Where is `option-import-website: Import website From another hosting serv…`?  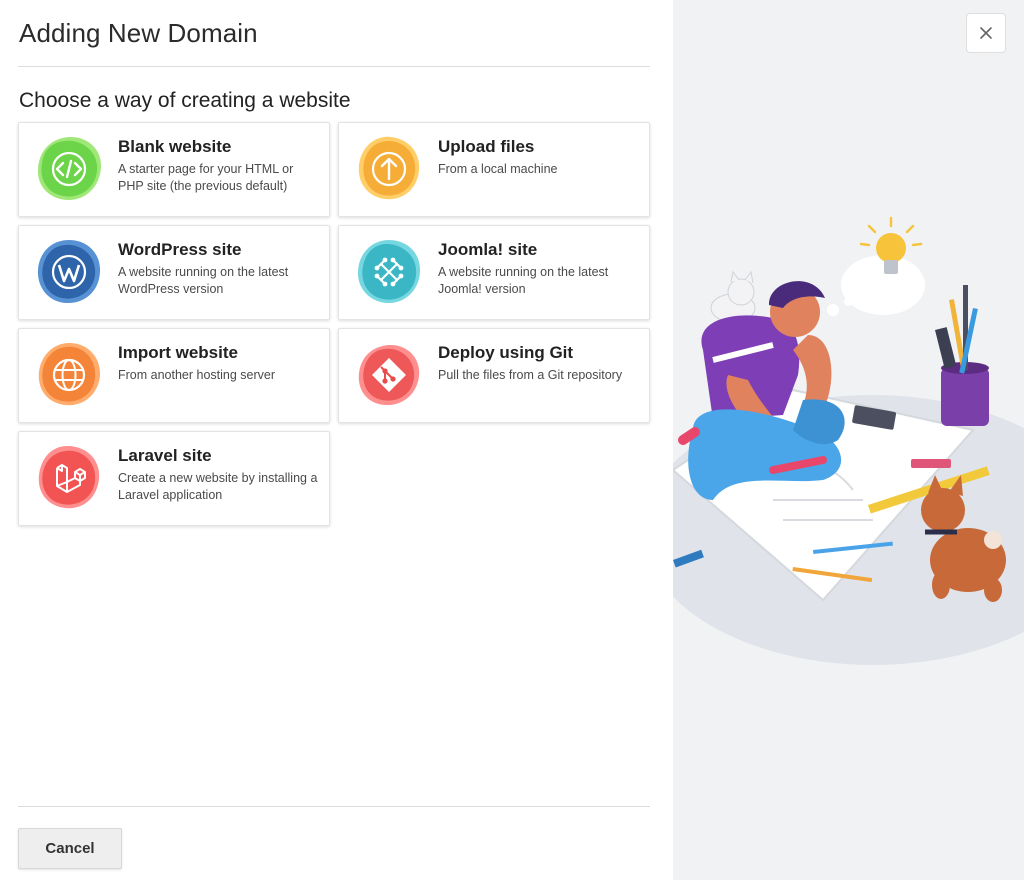
option-import-website: Import website From another hosting serv… is located at coordinates (174, 375).